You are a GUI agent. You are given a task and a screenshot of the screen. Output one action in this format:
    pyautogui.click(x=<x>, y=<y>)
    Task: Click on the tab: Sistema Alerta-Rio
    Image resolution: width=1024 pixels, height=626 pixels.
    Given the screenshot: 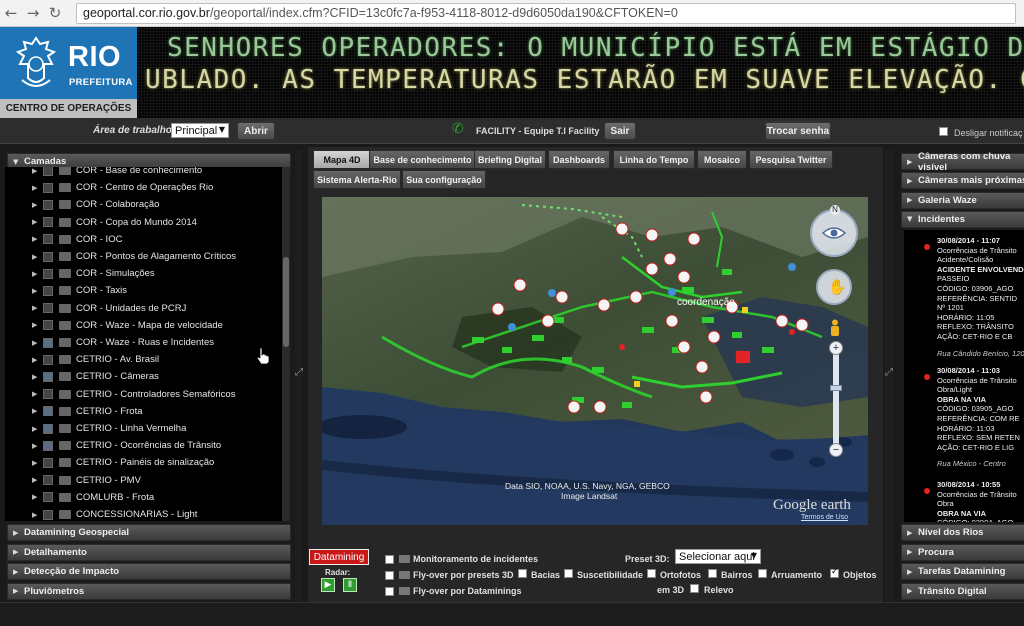 What is the action you would take?
    pyautogui.click(x=357, y=179)
    